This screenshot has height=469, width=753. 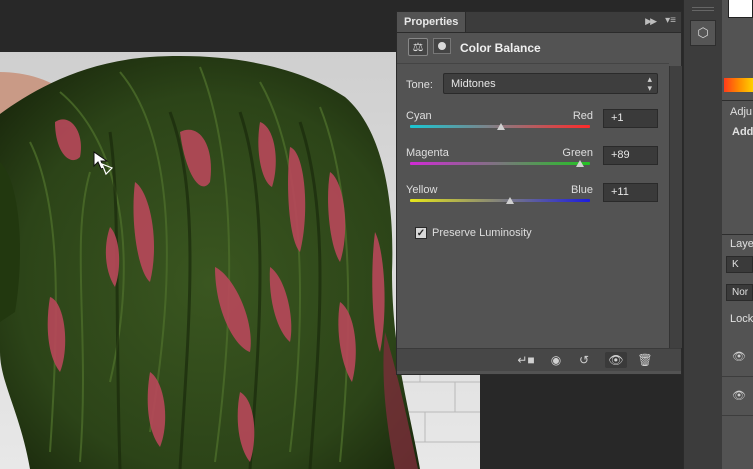 What do you see at coordinates (670, 20) in the screenshot?
I see `panel-menu-icon: ▾≡` at bounding box center [670, 20].